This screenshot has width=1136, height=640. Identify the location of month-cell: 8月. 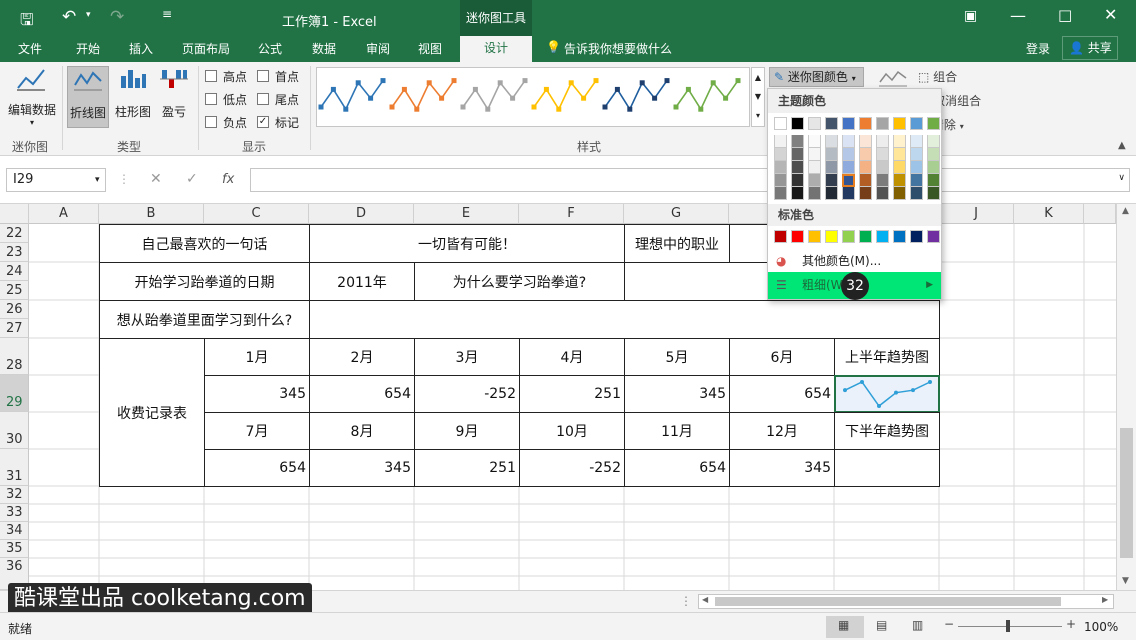
(362, 431).